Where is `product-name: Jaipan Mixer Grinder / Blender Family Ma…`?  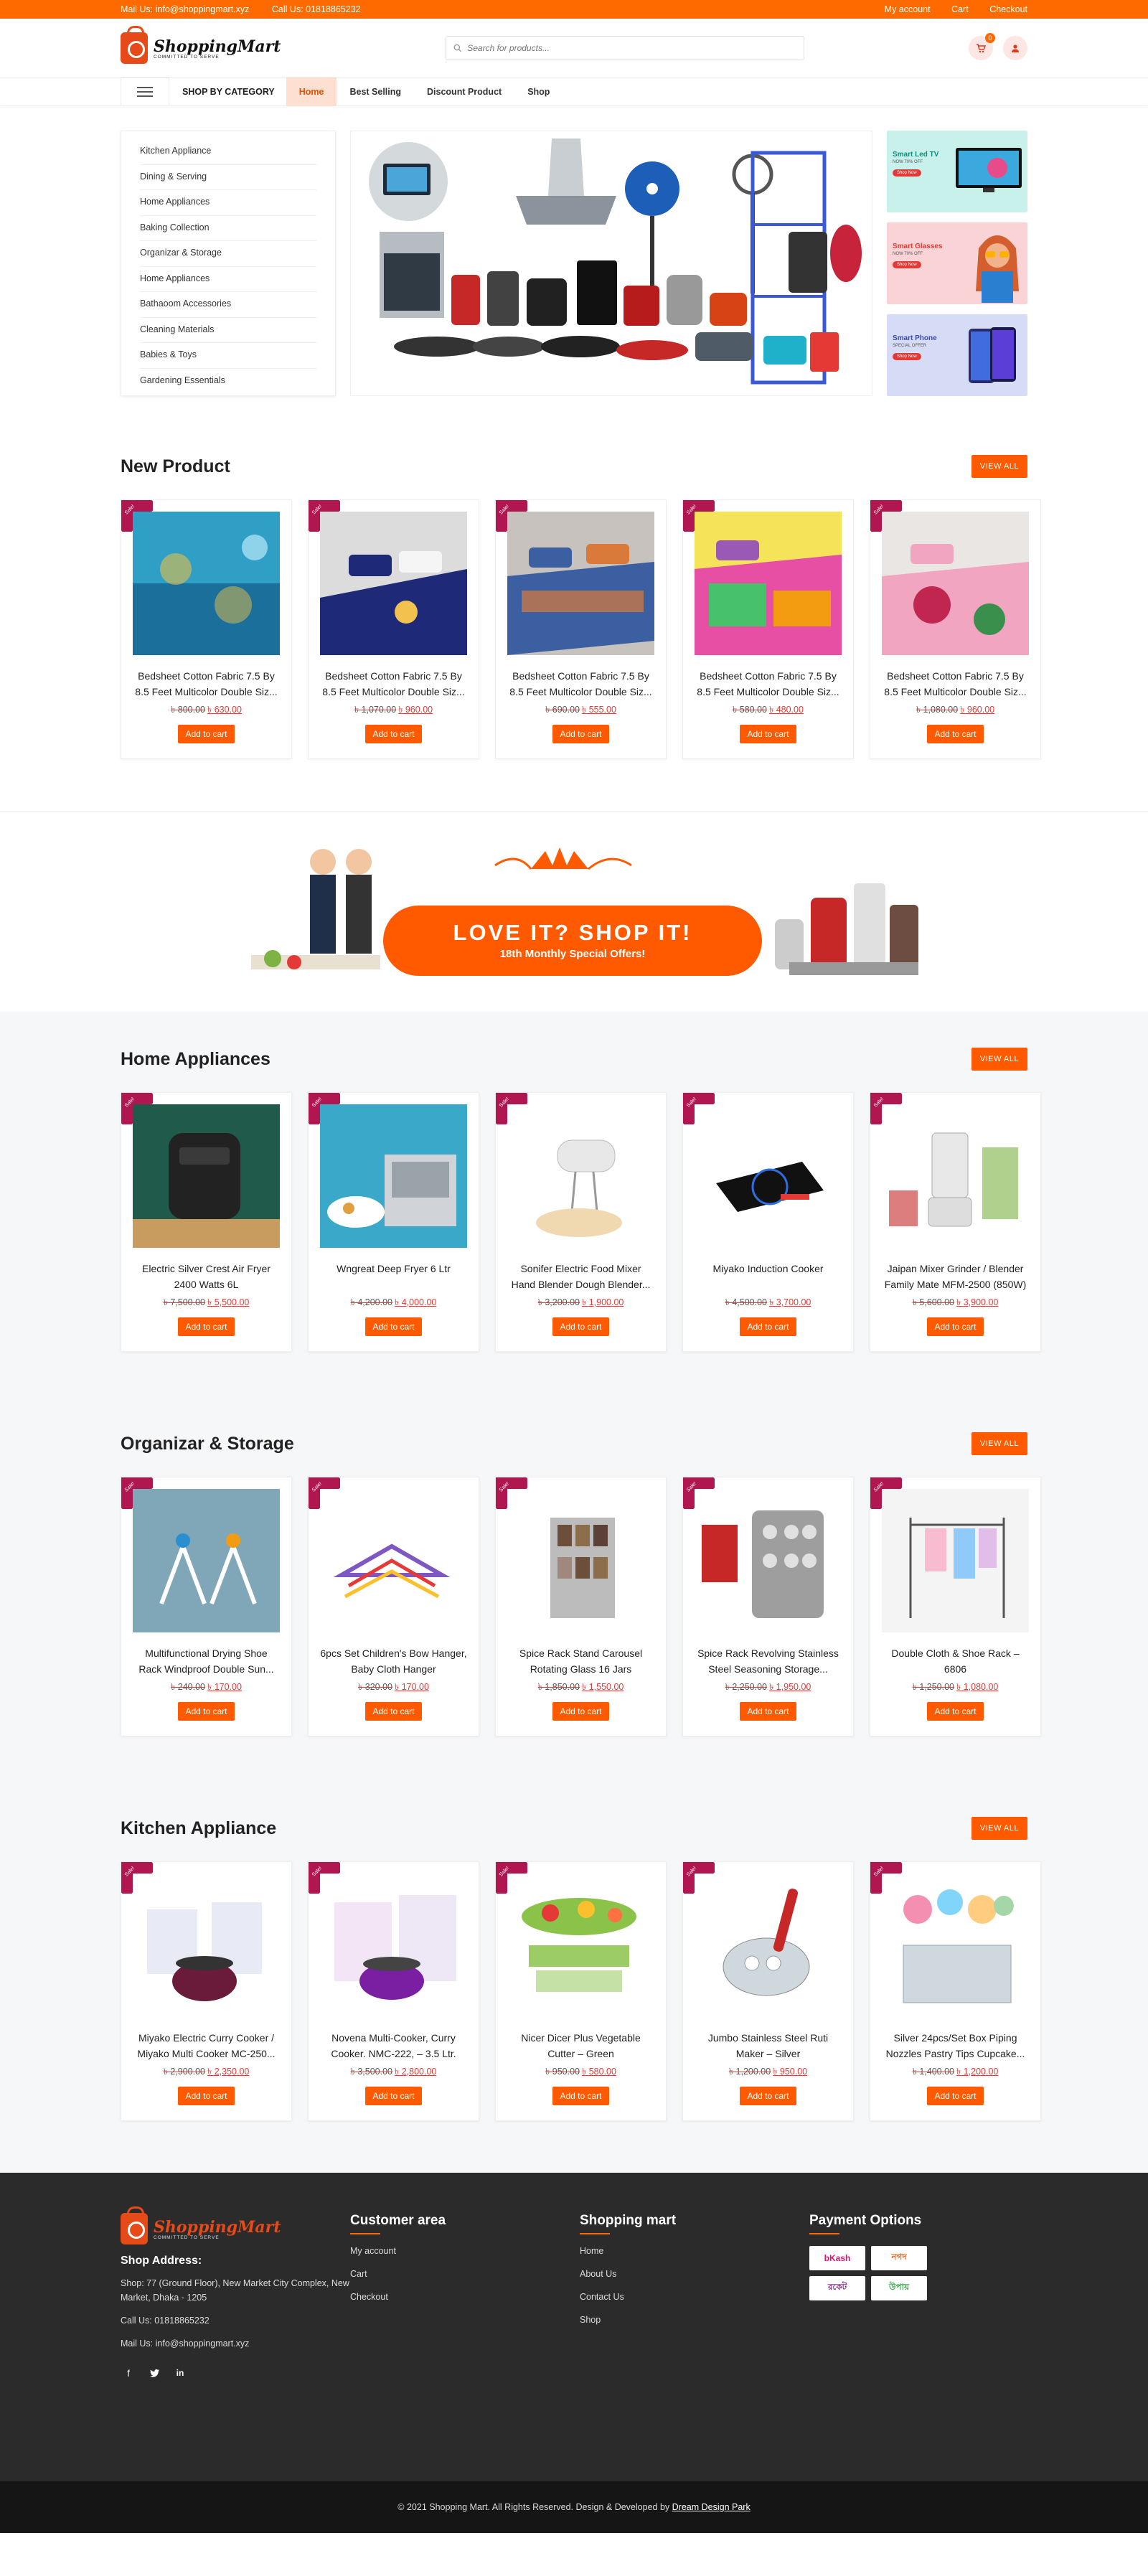 product-name: Jaipan Mixer Grinder / Blender Family Ma… is located at coordinates (956, 1276).